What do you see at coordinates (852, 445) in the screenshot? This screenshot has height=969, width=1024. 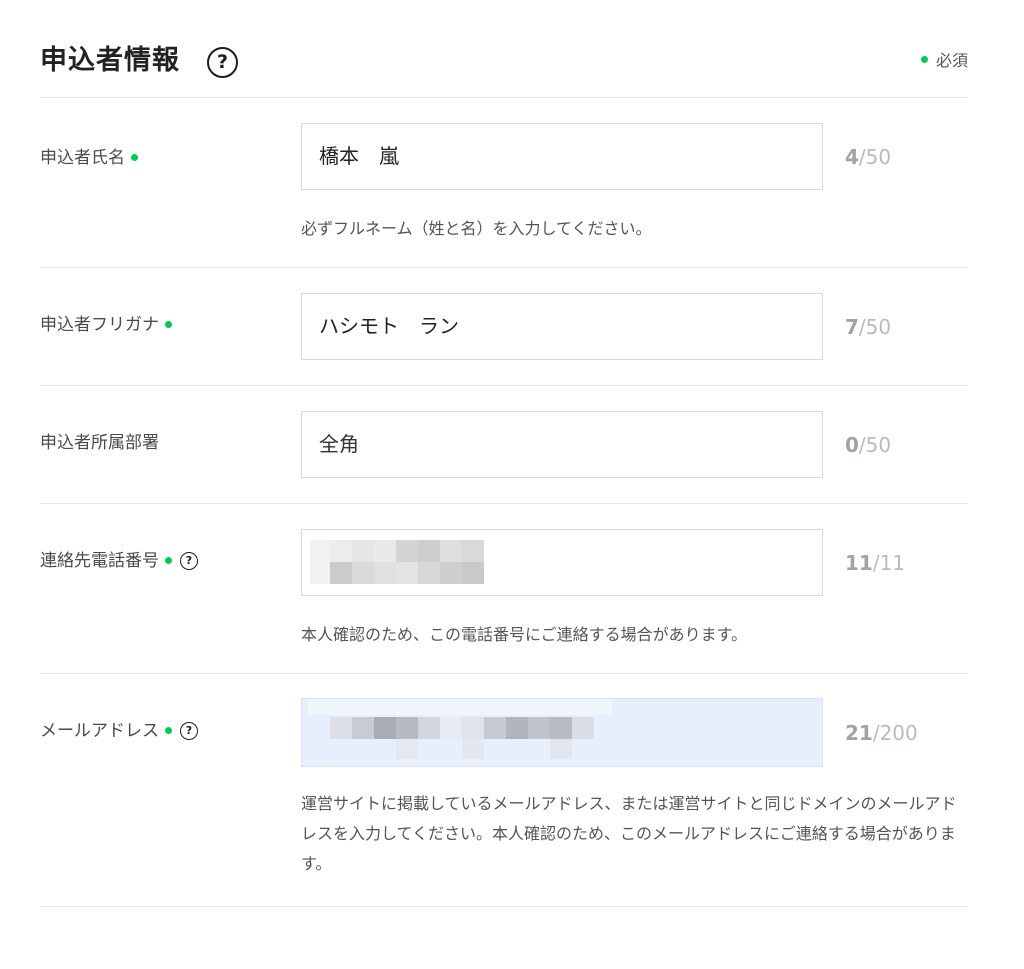 I see `char-count: 0` at bounding box center [852, 445].